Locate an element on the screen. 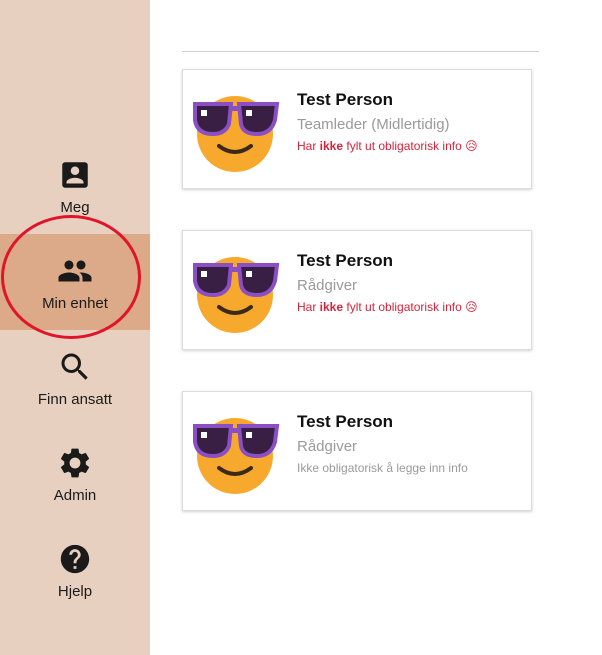  nav-label: Hjelp is located at coordinates (75, 591).